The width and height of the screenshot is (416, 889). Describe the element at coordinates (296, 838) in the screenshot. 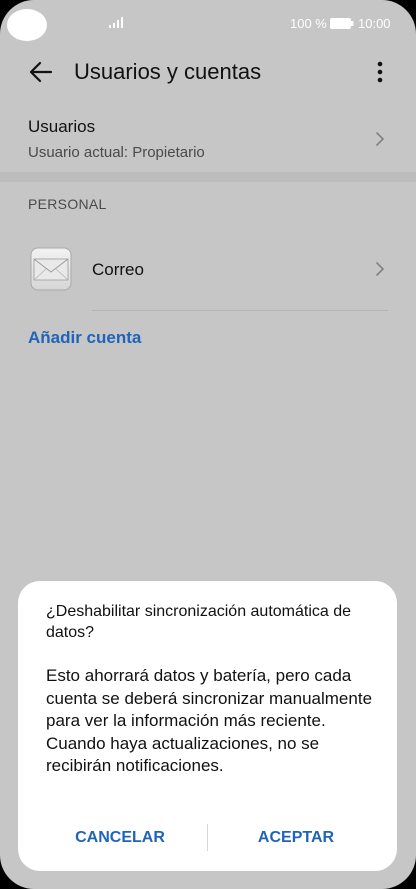

I see `accept-button: ACEPTAR` at that location.